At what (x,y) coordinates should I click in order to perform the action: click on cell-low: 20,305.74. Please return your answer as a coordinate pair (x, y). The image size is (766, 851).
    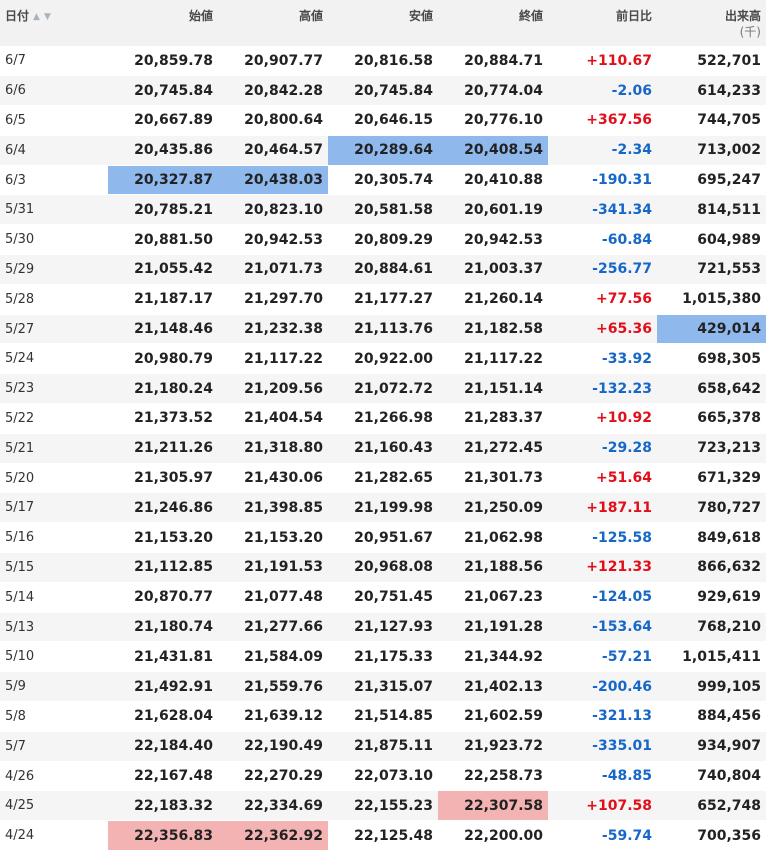
    Looking at the image, I should click on (383, 180).